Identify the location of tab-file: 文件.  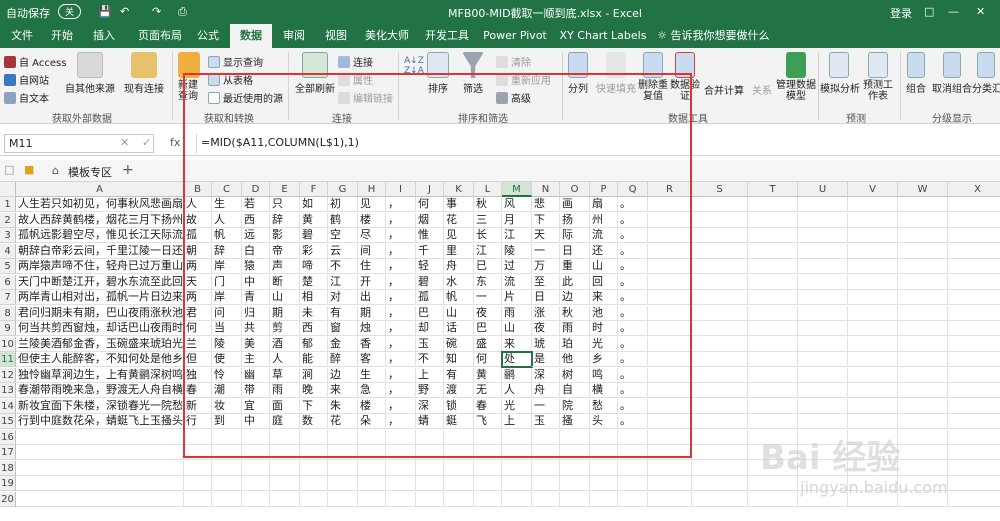
(22, 36).